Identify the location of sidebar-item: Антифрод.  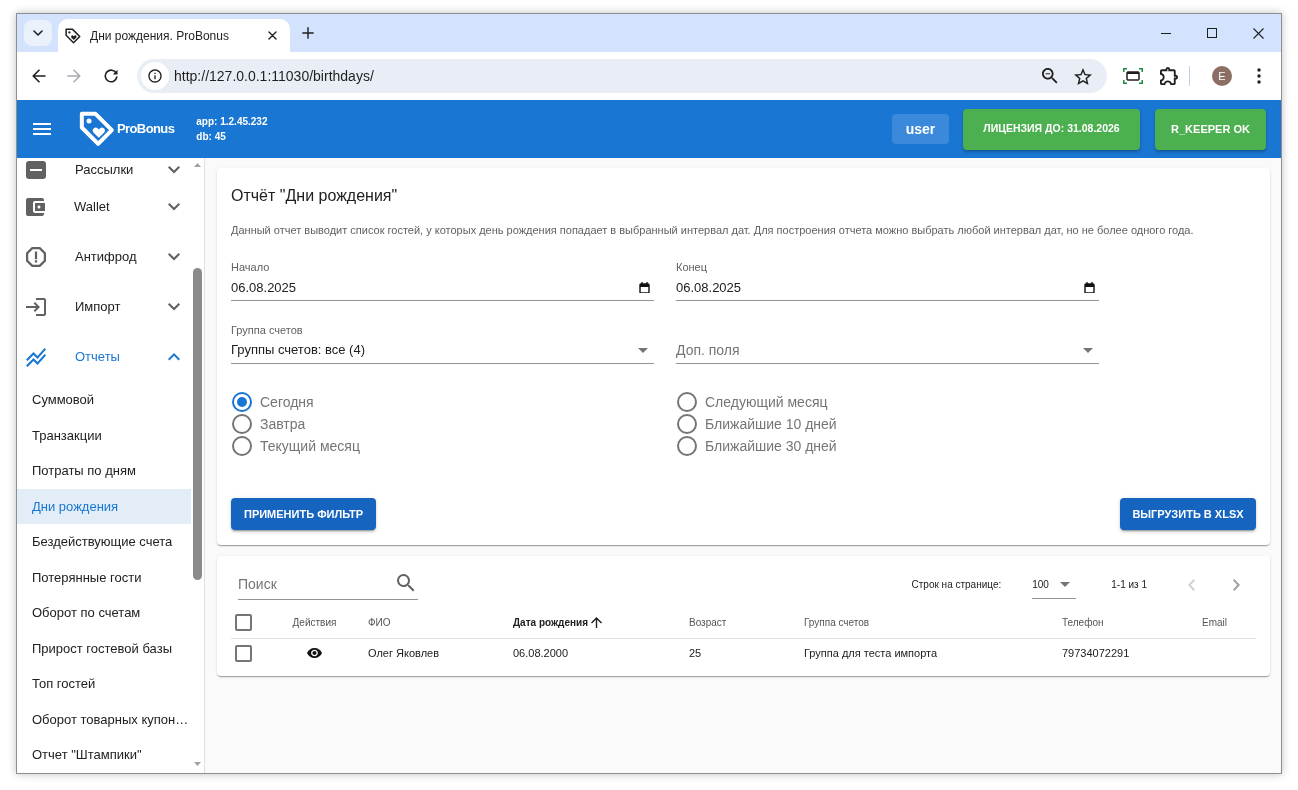
(104, 257).